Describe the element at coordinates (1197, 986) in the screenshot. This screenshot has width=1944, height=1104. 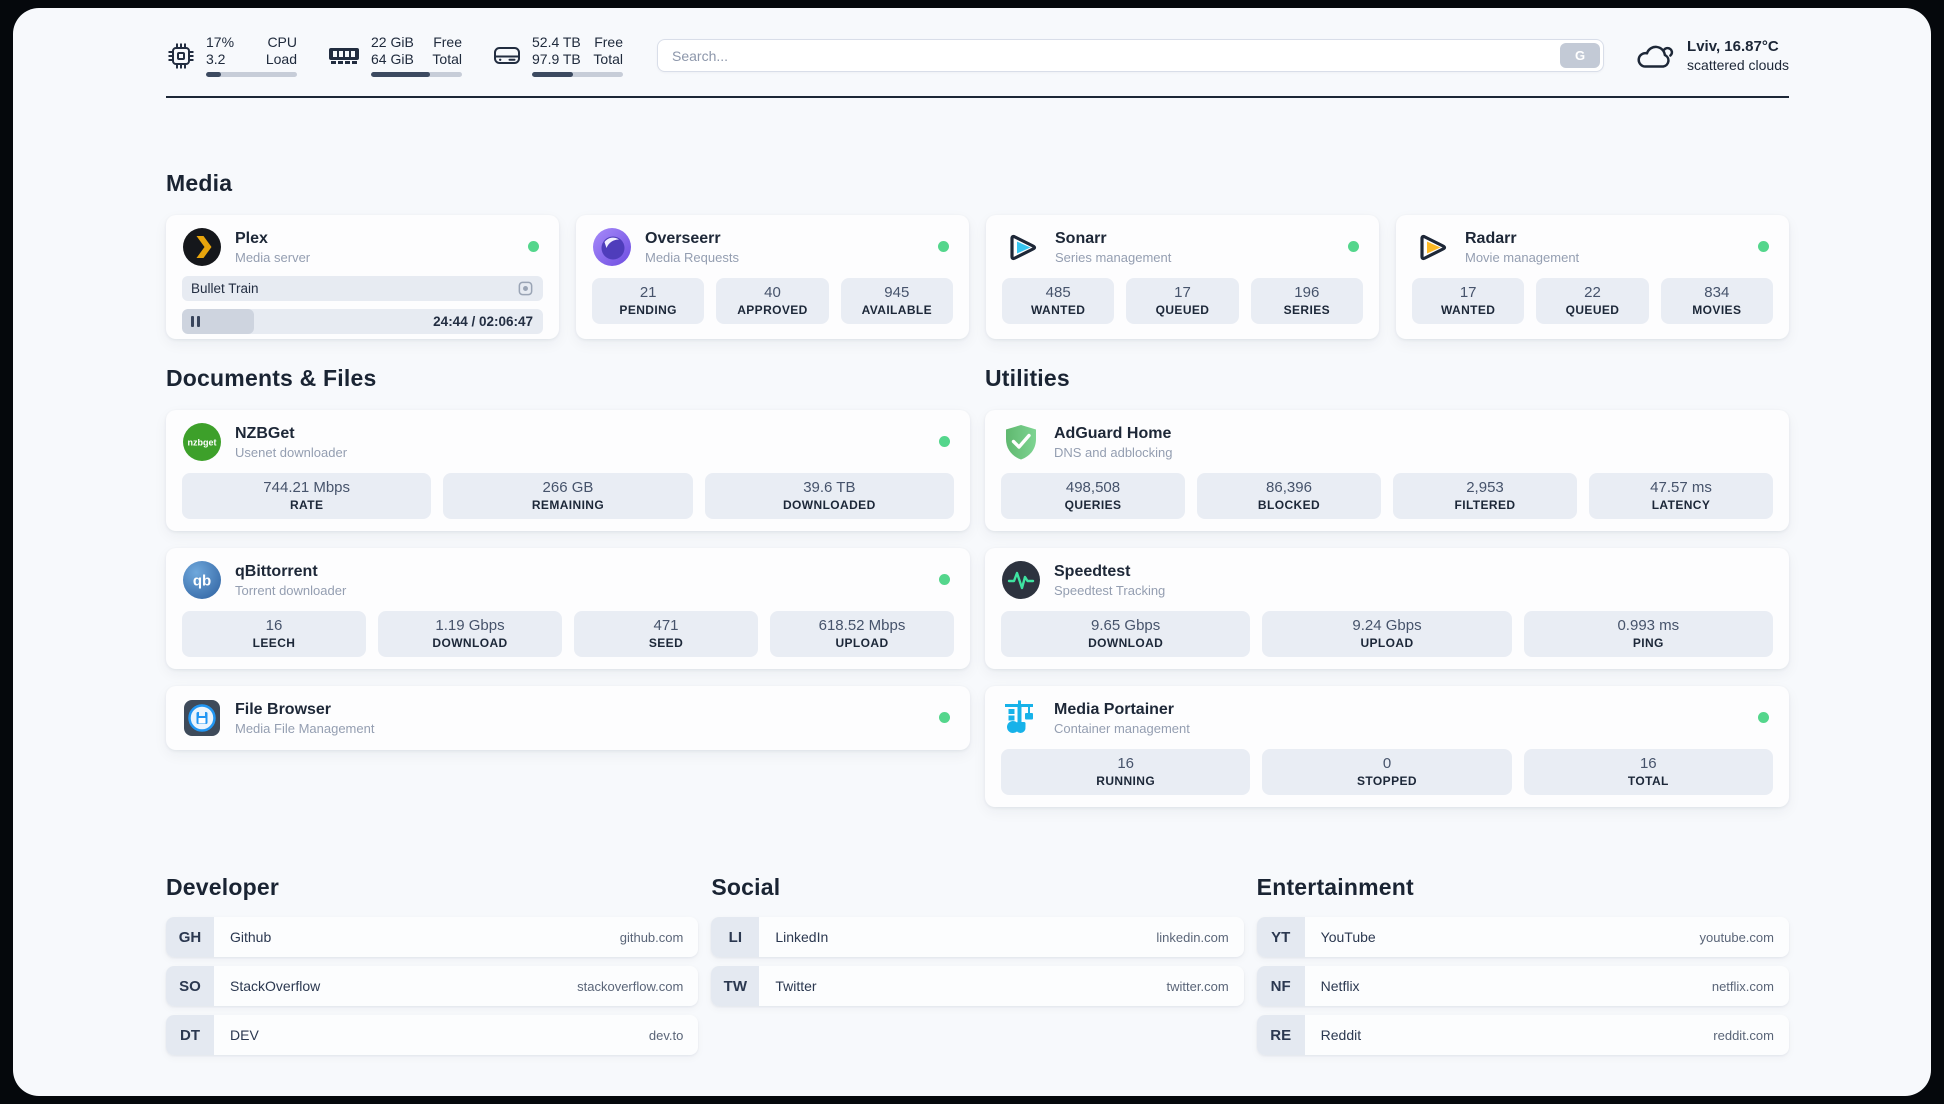
I see `bookmark-url: twitter.com` at that location.